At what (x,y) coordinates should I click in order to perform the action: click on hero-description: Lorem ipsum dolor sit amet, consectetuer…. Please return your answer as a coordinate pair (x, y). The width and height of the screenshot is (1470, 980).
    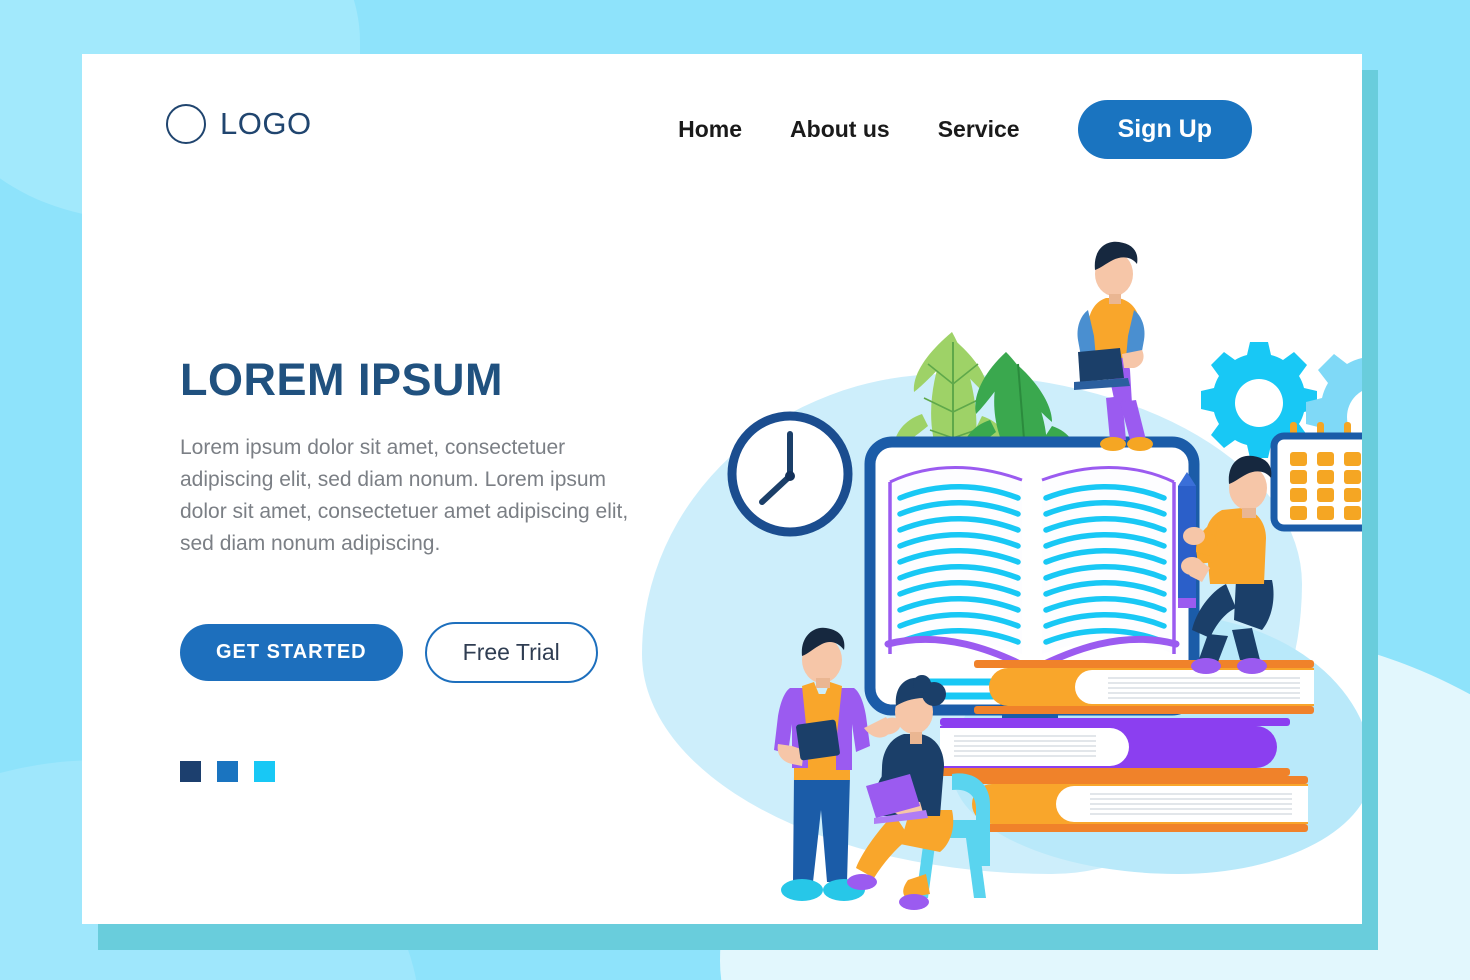
    Looking at the image, I should click on (404, 495).